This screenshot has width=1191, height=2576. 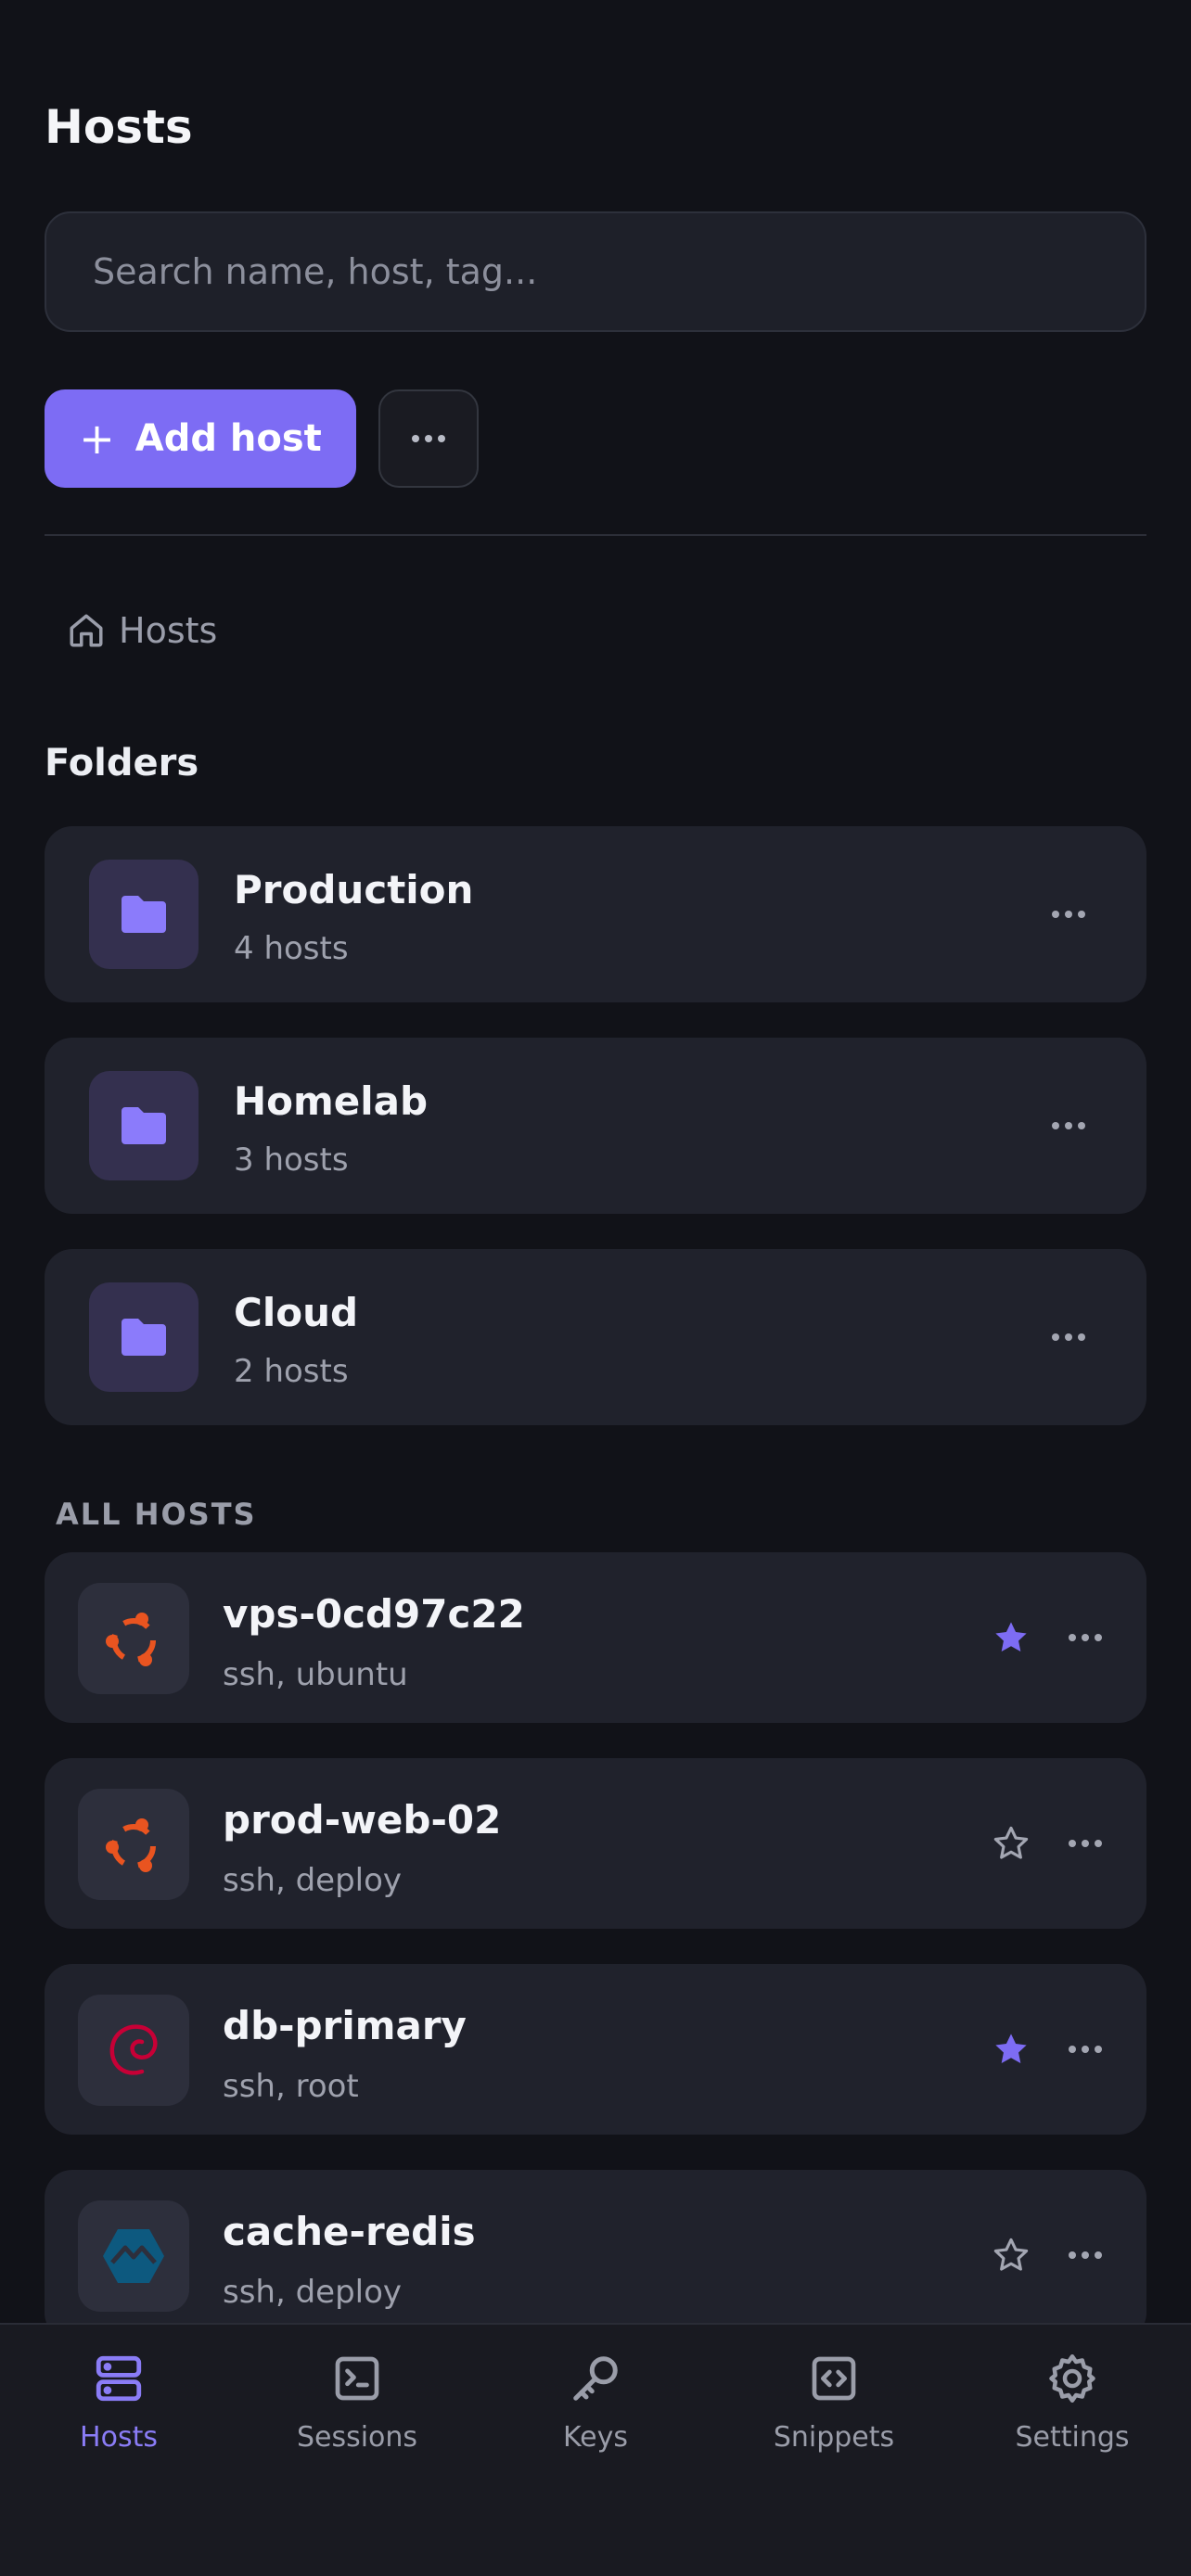 I want to click on folder-card: Production 4 hosts, so click(x=595, y=914).